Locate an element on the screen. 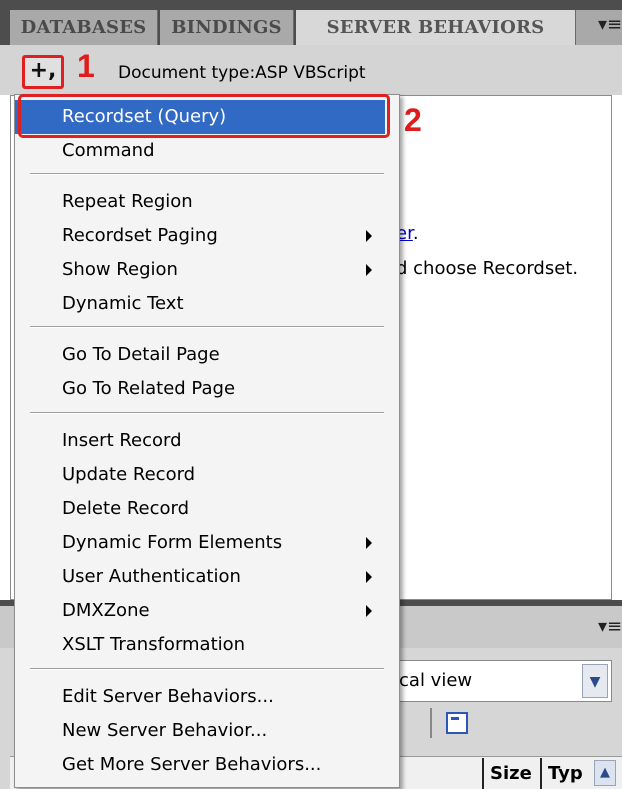 This screenshot has height=789, width=622. panel-options-icon: ▾≡ is located at coordinates (610, 25).